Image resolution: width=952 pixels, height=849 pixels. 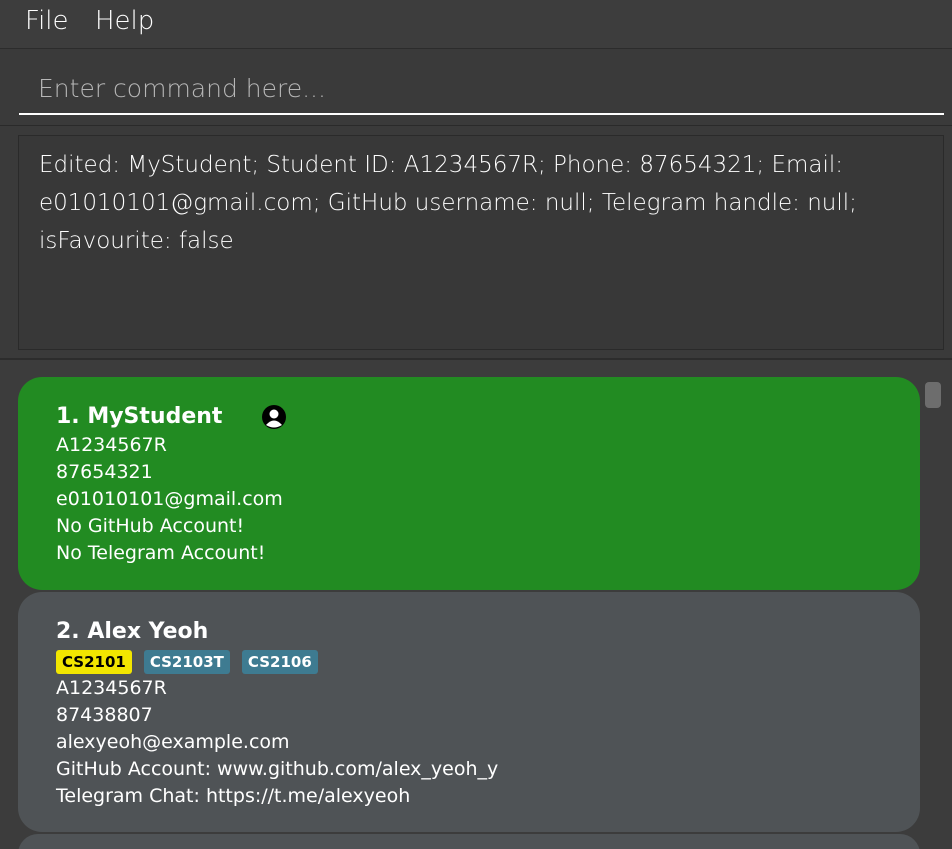 What do you see at coordinates (933, 395) in the screenshot?
I see `scrollbar-thumb` at bounding box center [933, 395].